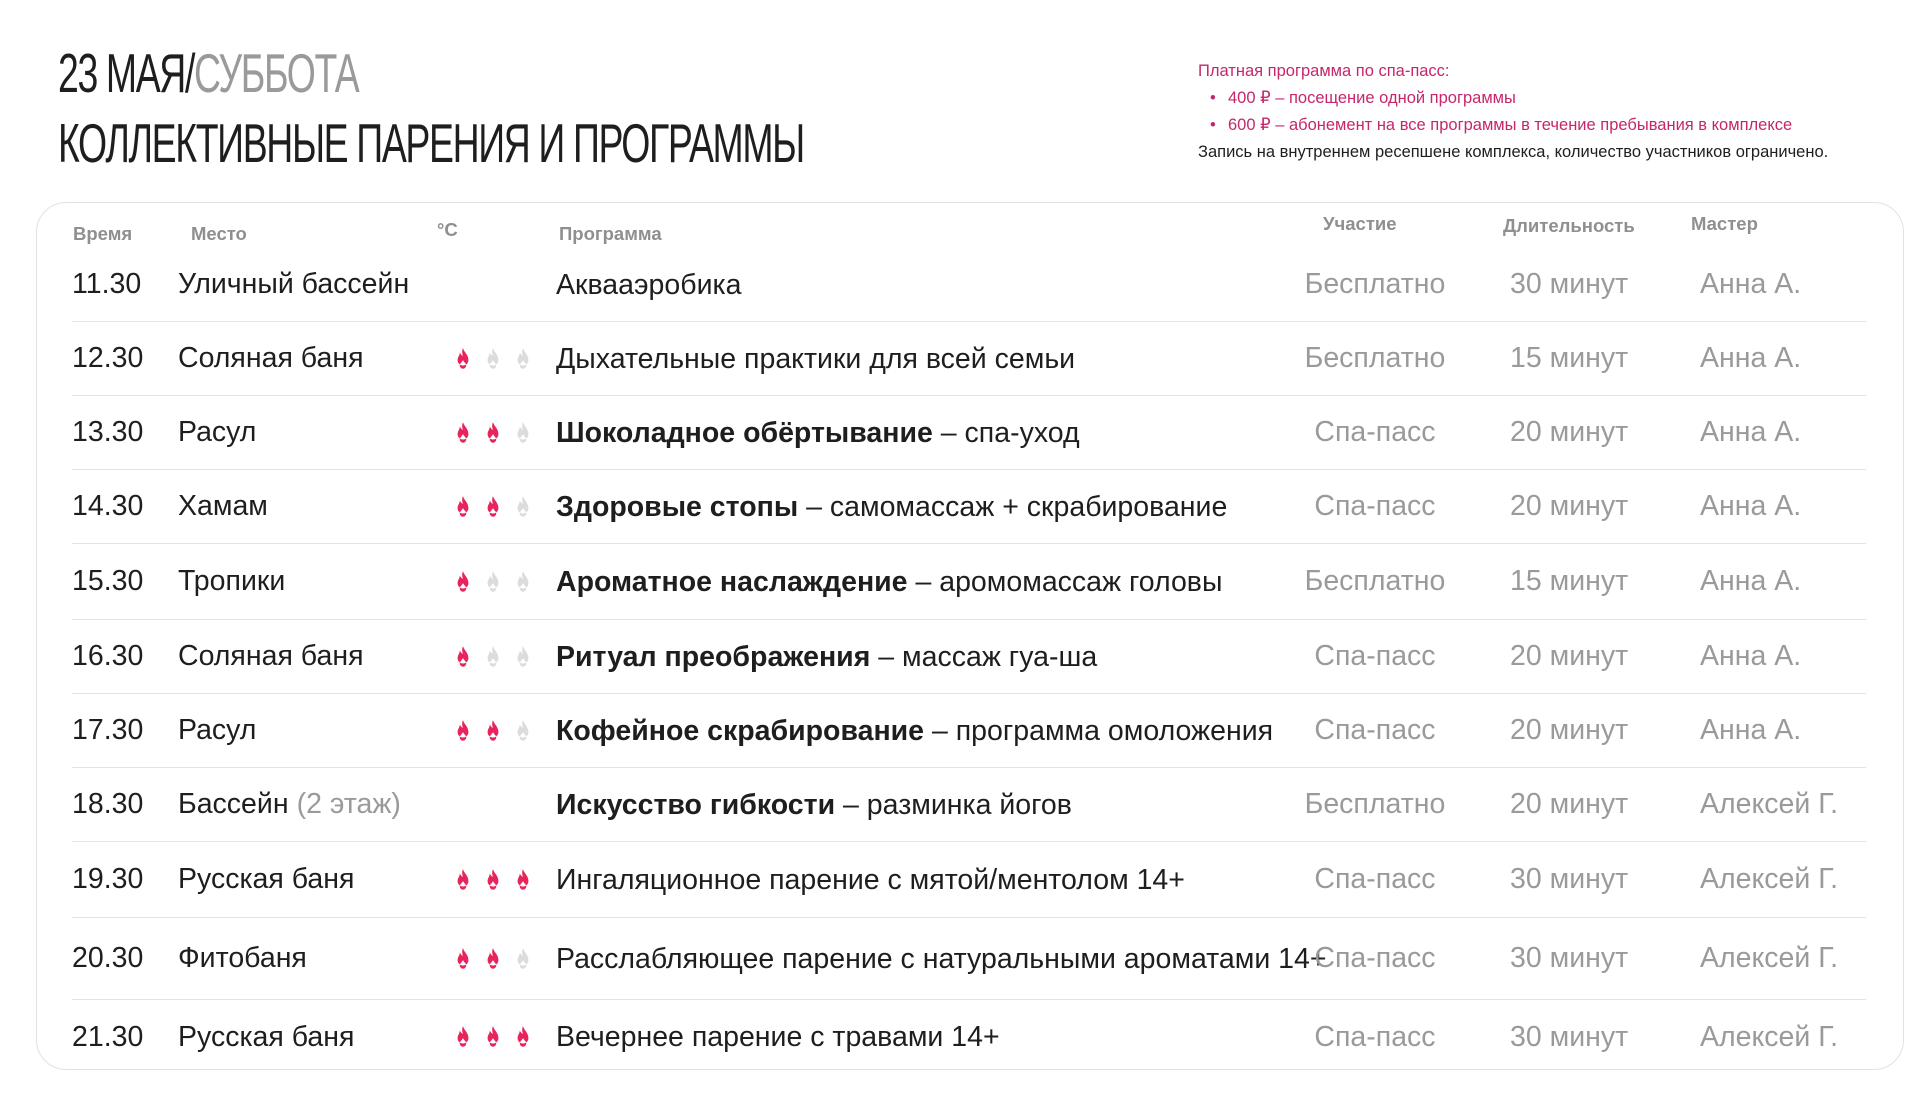 The width and height of the screenshot is (1920, 1120). I want to click on place-cell: Хамам, so click(223, 506).